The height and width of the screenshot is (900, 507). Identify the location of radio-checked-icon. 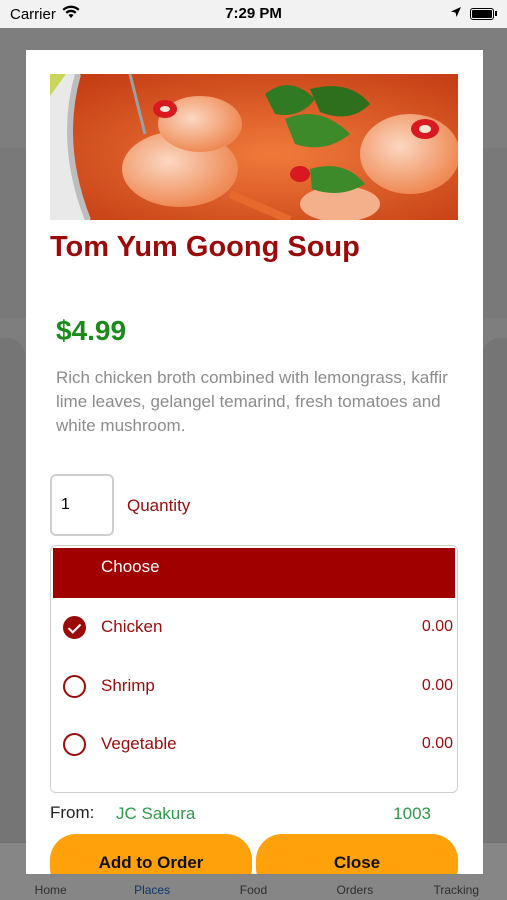
(74, 627).